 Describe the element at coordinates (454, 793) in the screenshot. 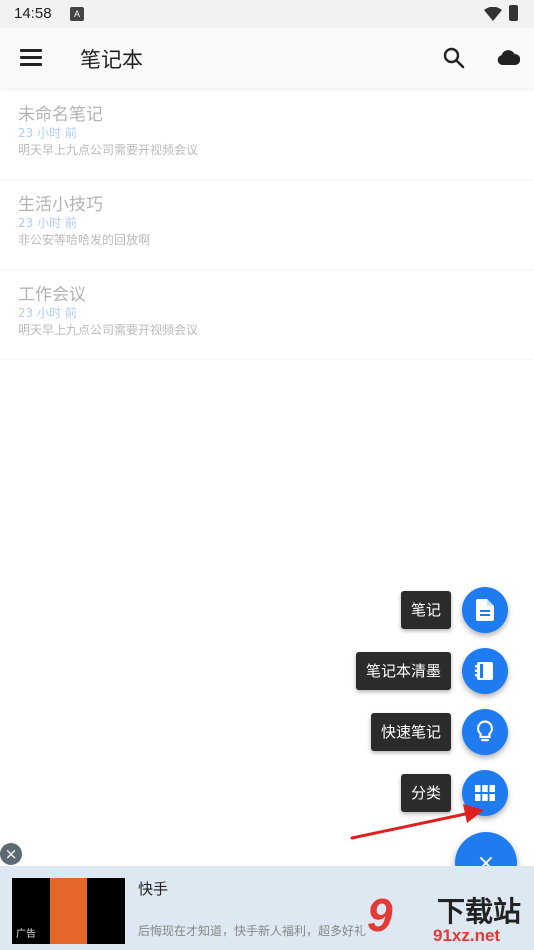

I see `fab-item-category: 分类` at that location.